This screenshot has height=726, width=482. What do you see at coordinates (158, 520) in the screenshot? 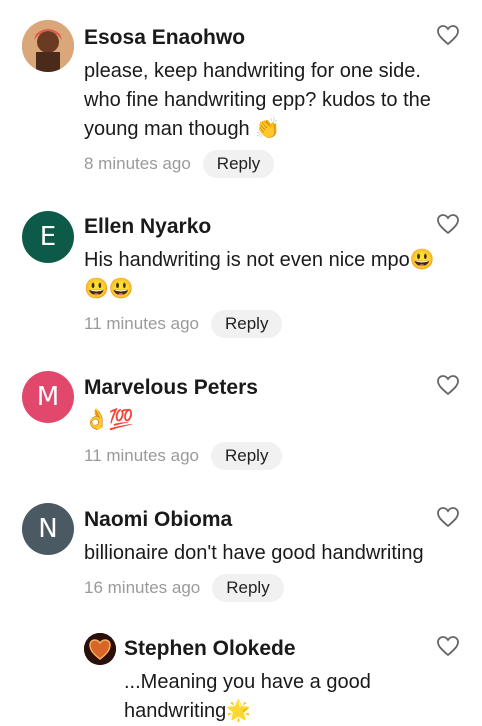
I see `commenter-name: Naomi Obioma` at bounding box center [158, 520].